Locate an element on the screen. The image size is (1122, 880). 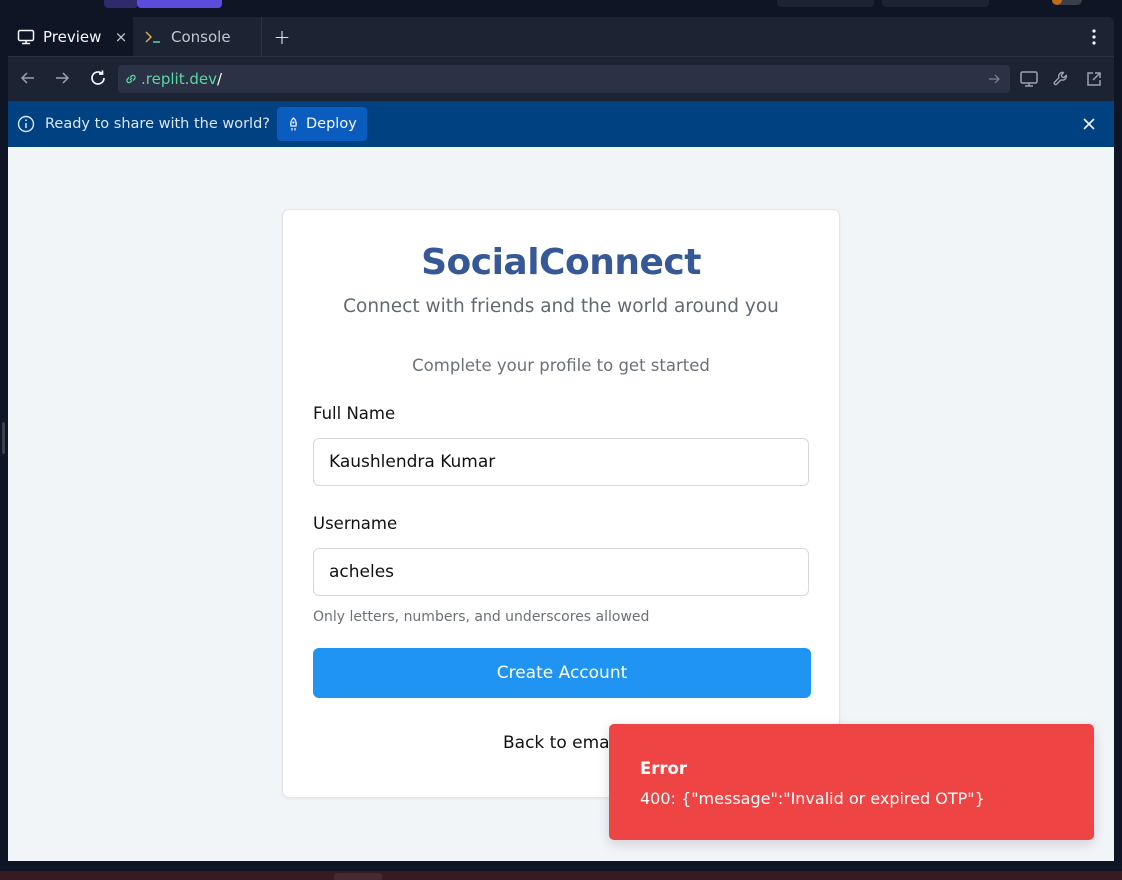
open-in-new-tab-icon is located at coordinates (1094, 79).